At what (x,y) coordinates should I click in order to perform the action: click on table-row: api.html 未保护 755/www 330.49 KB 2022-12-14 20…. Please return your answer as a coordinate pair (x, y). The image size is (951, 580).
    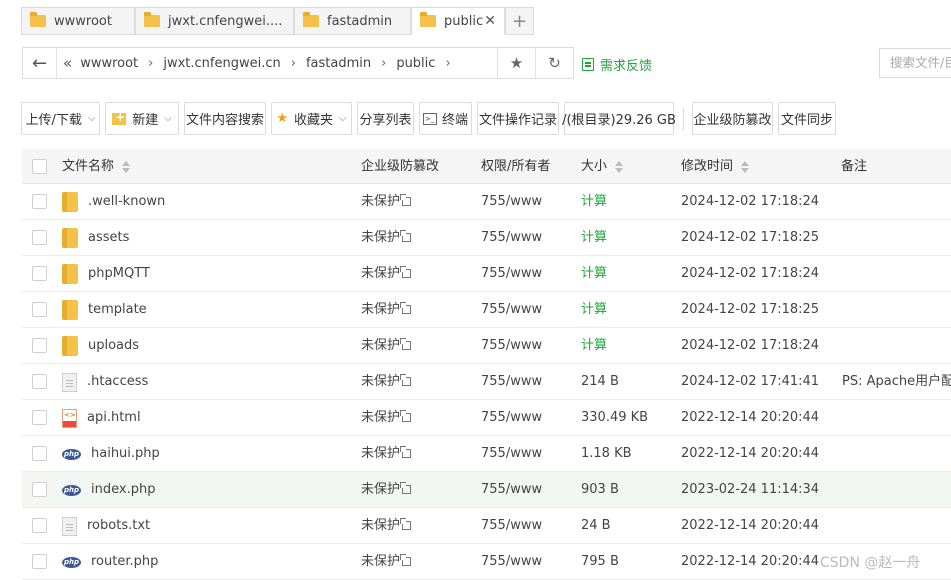
    Looking at the image, I should click on (486, 418).